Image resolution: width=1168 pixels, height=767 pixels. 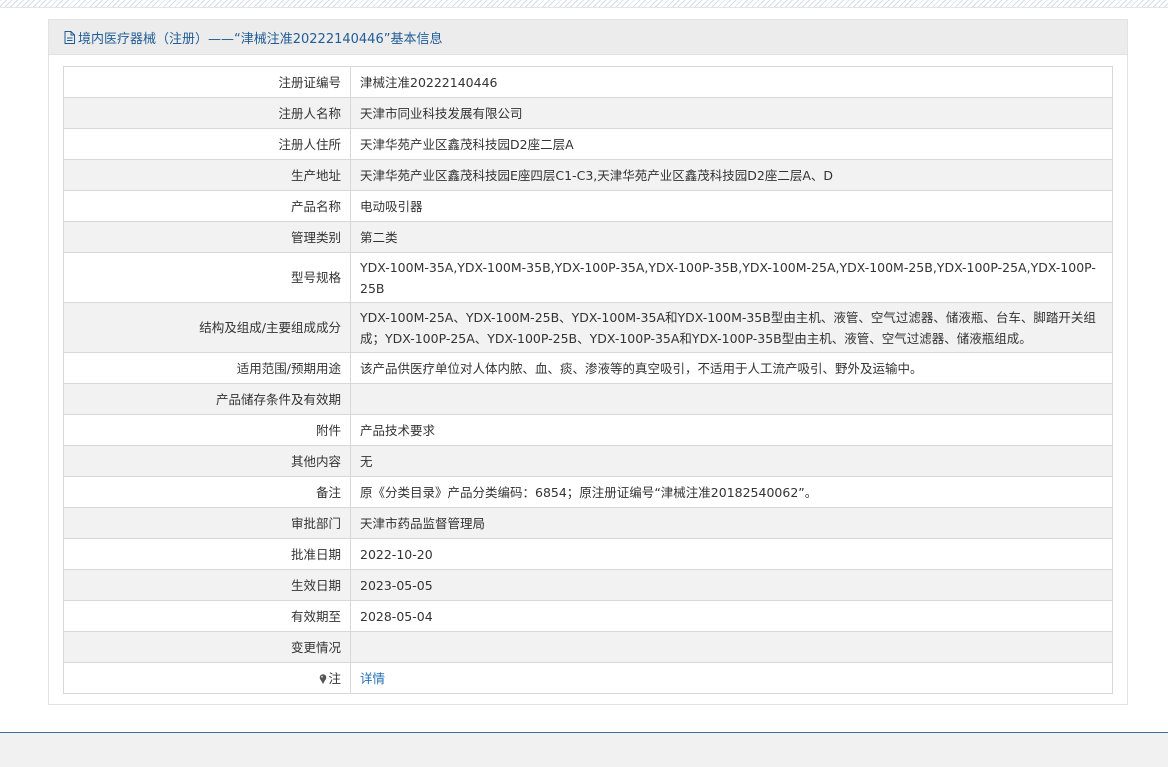 I want to click on table-row: 注册人住所 天津华苑产业区鑫茂科技园D2座二层A, so click(x=588, y=144).